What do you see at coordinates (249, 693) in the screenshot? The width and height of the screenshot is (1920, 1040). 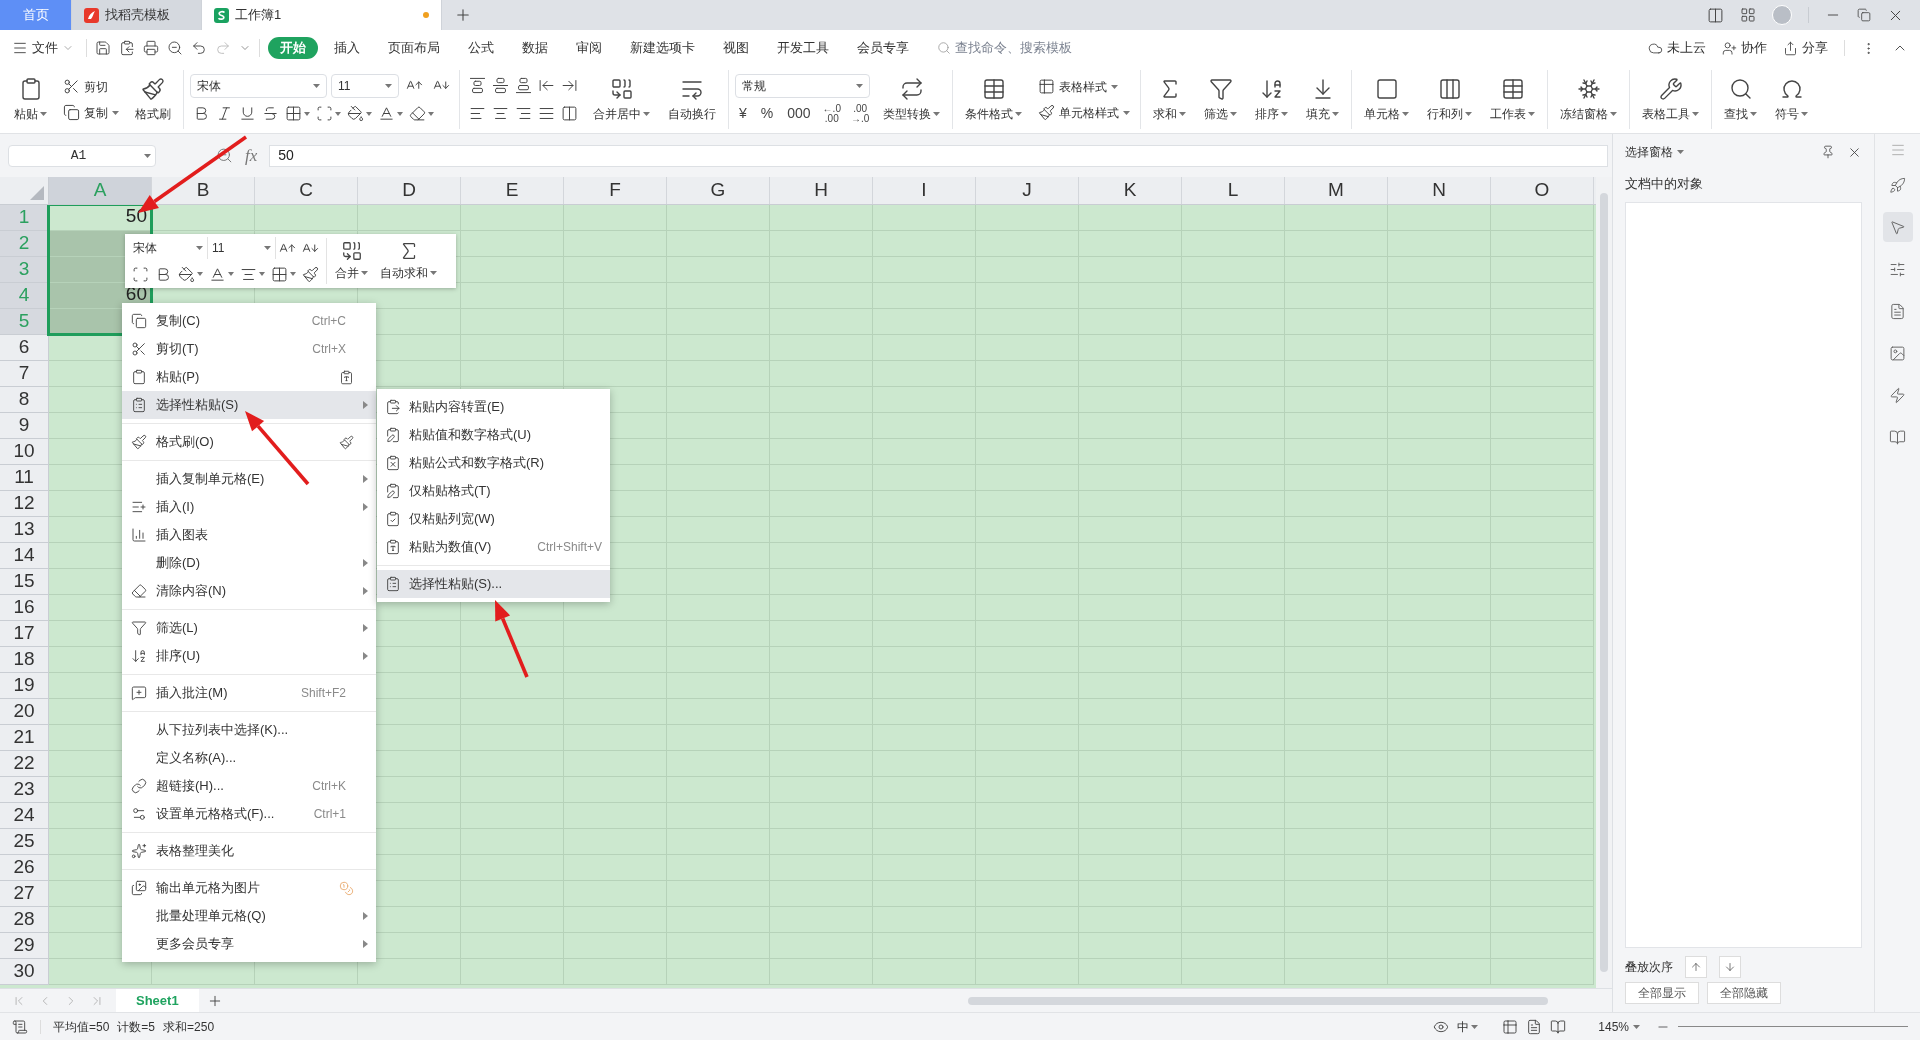 I see `menu-item: 插入批注(M) Shift+F2` at bounding box center [249, 693].